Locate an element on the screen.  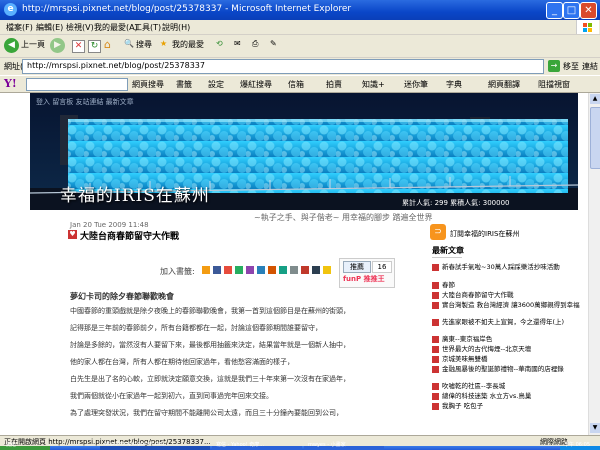
blog-title: 幸福的IRIS在蘇州 is located at coordinates (135, 193).